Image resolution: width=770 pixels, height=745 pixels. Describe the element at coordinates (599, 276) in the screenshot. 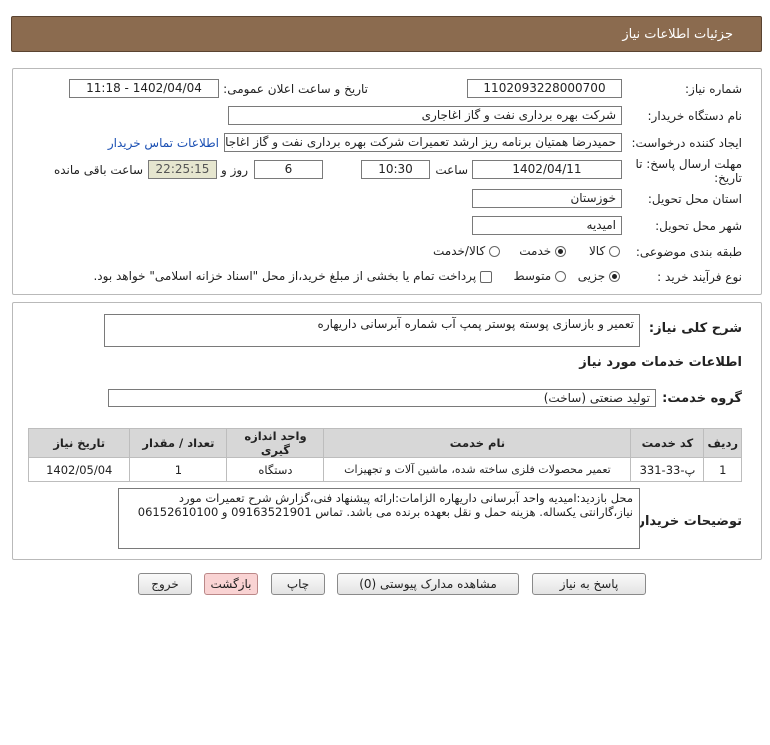

I see `process-option-minor: جزیی` at that location.